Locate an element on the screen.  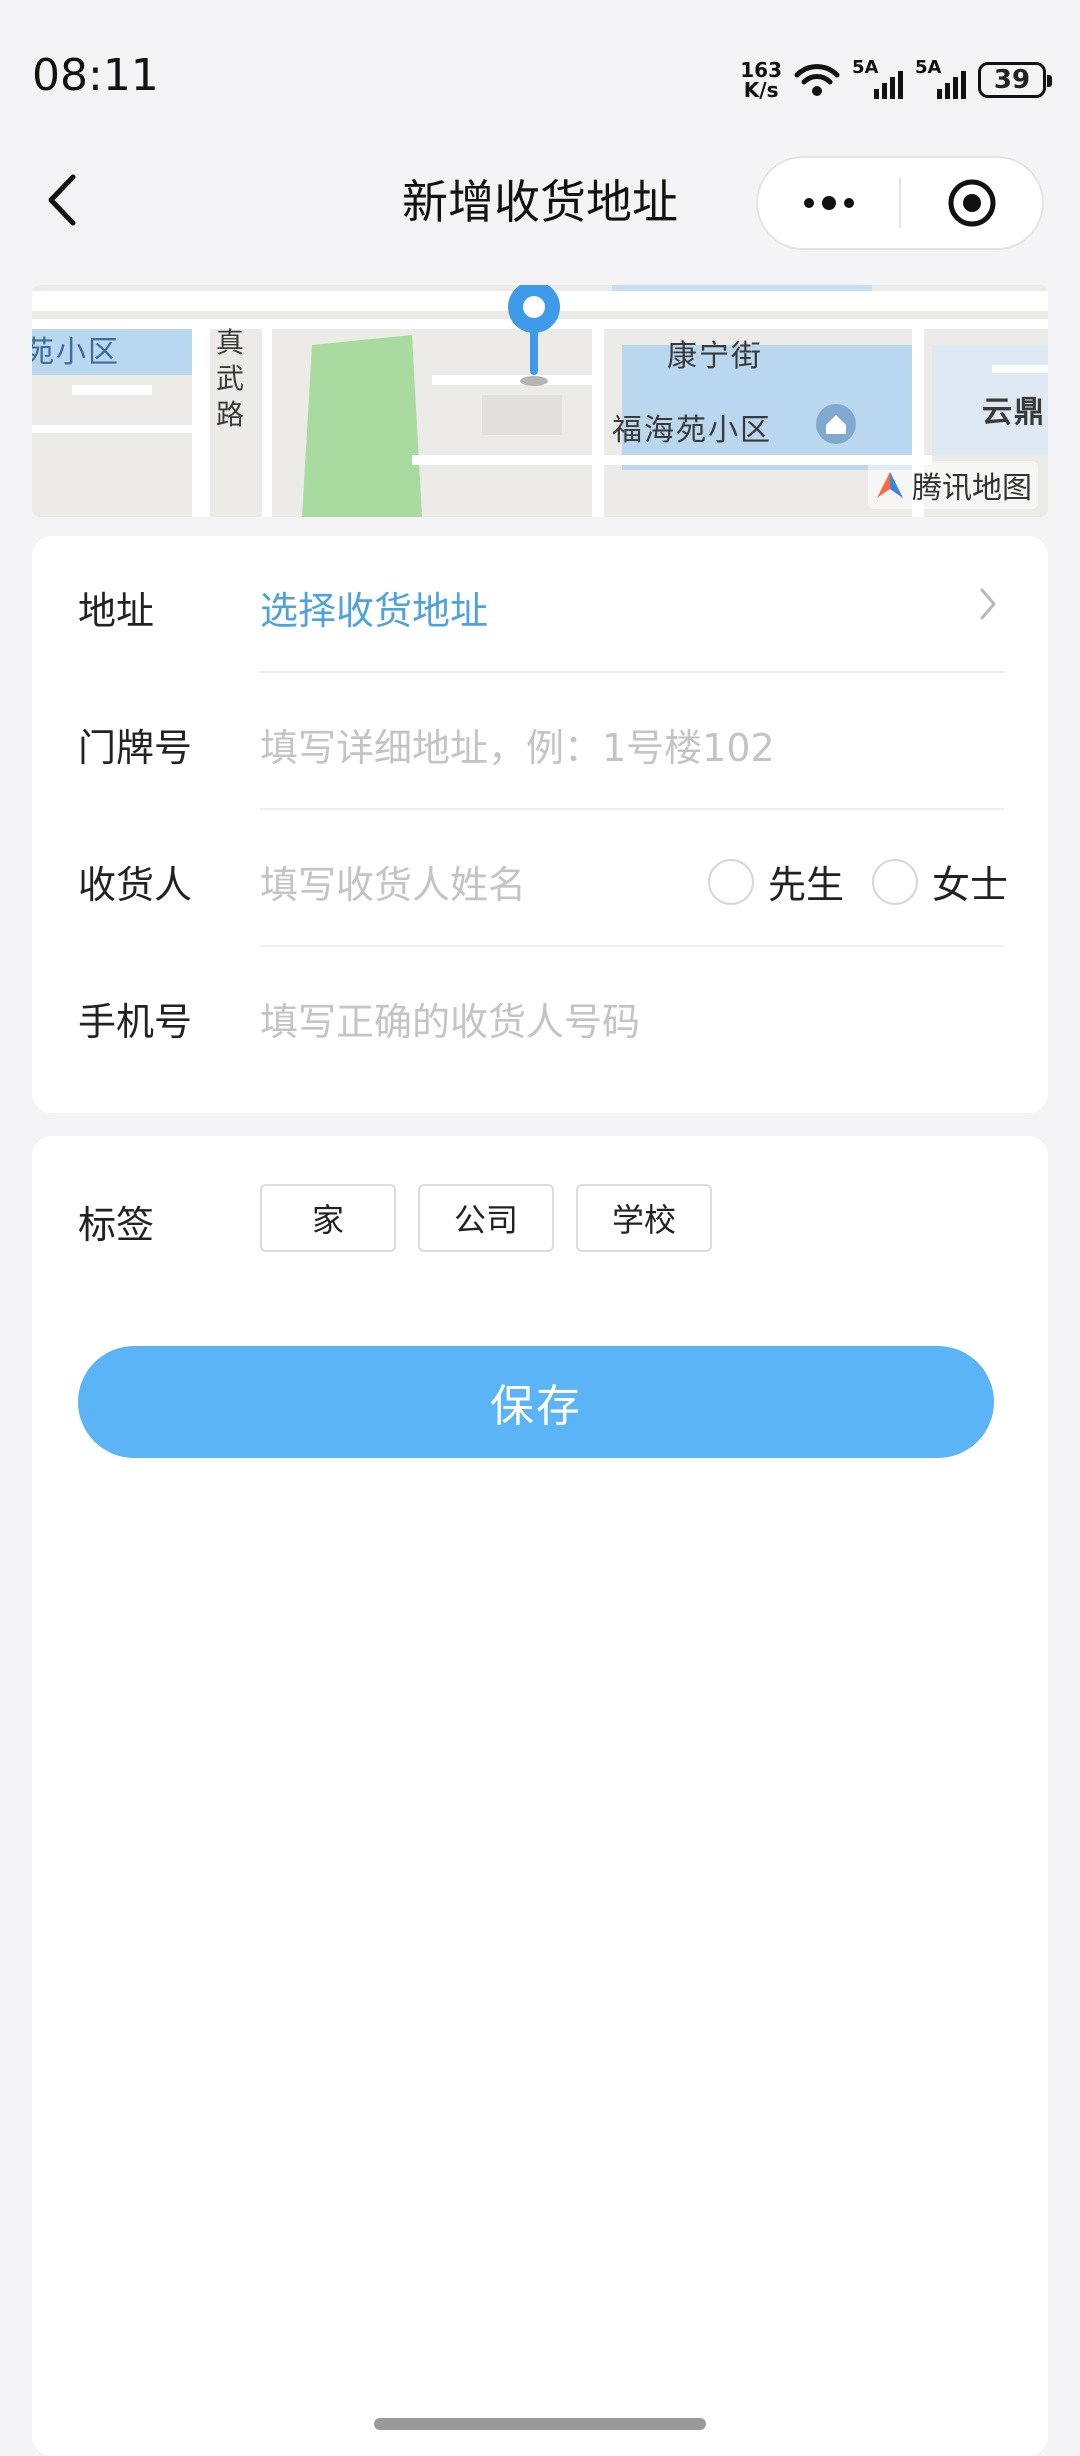
radio-mr-label: 先生 is located at coordinates (806, 885).